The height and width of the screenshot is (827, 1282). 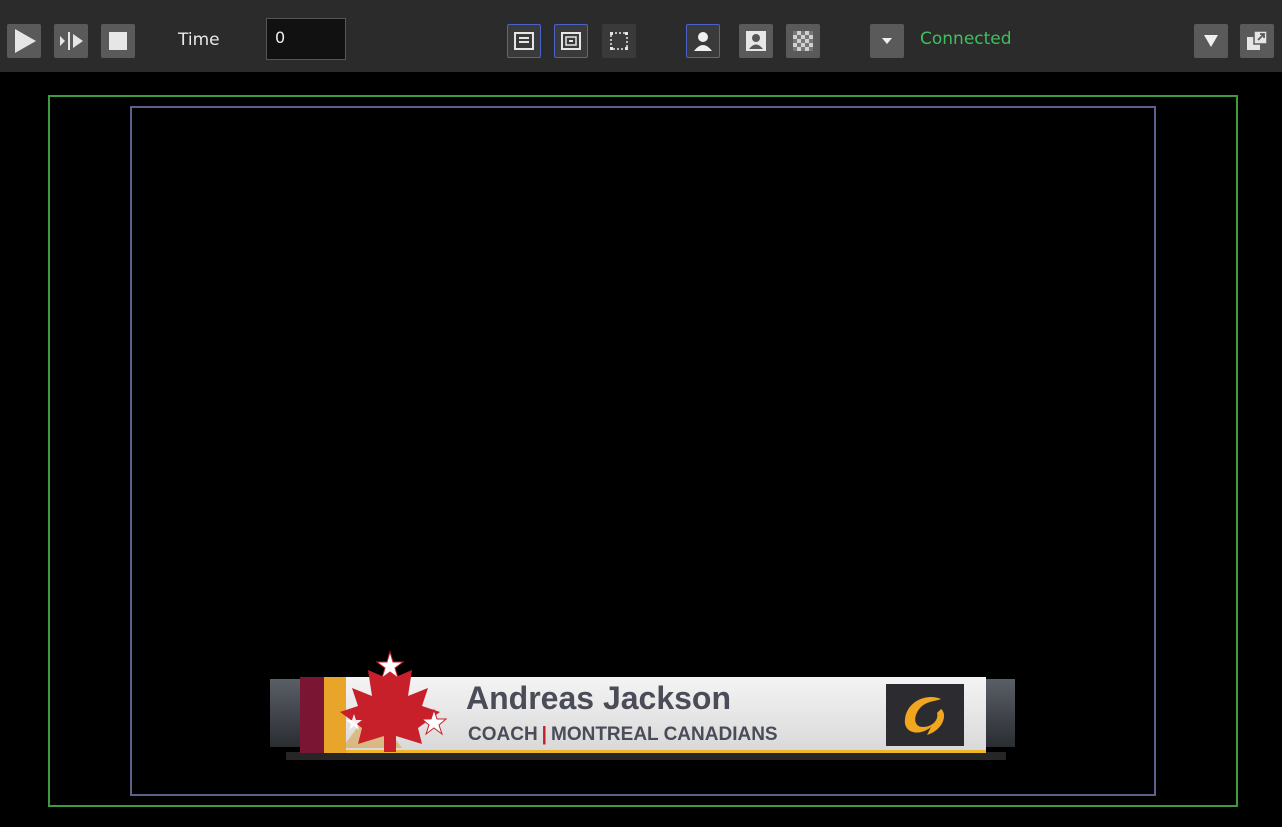 I want to click on stop-icon, so click(x=118, y=41).